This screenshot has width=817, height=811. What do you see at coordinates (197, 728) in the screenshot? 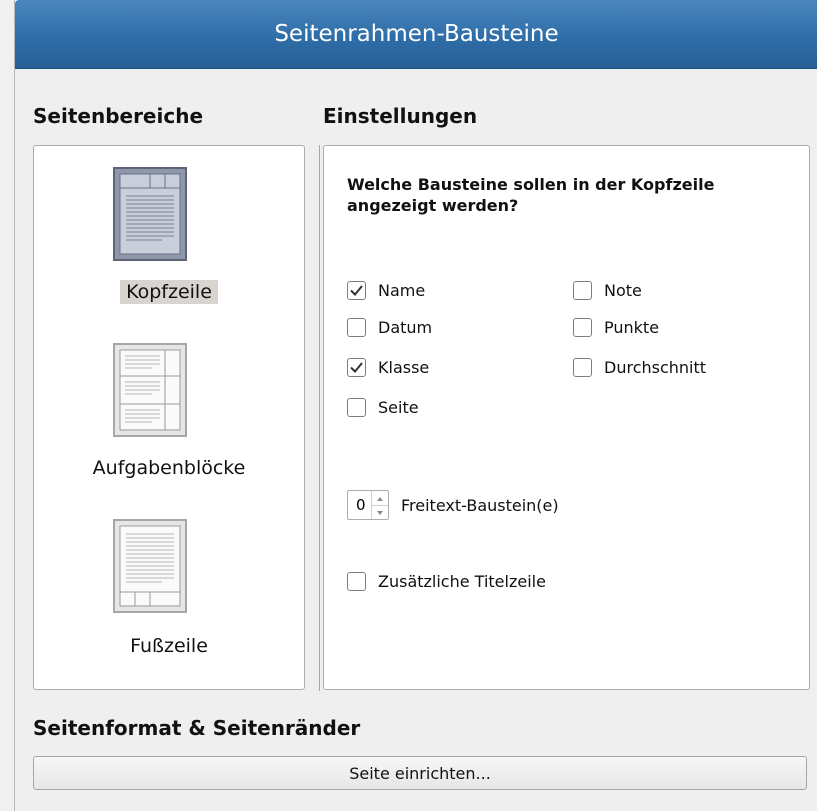
I see `page-format-heading: Seitenformat & Seitenränder` at bounding box center [197, 728].